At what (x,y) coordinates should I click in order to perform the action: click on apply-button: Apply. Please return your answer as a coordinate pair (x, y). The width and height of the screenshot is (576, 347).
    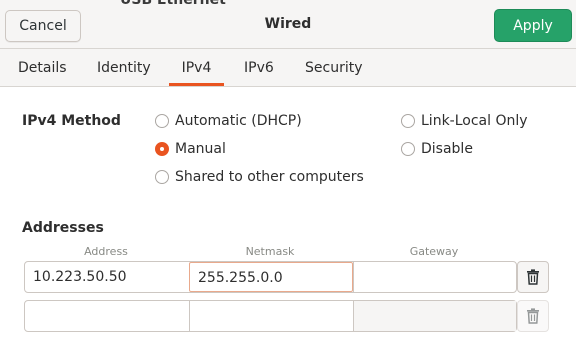
    Looking at the image, I should click on (533, 25).